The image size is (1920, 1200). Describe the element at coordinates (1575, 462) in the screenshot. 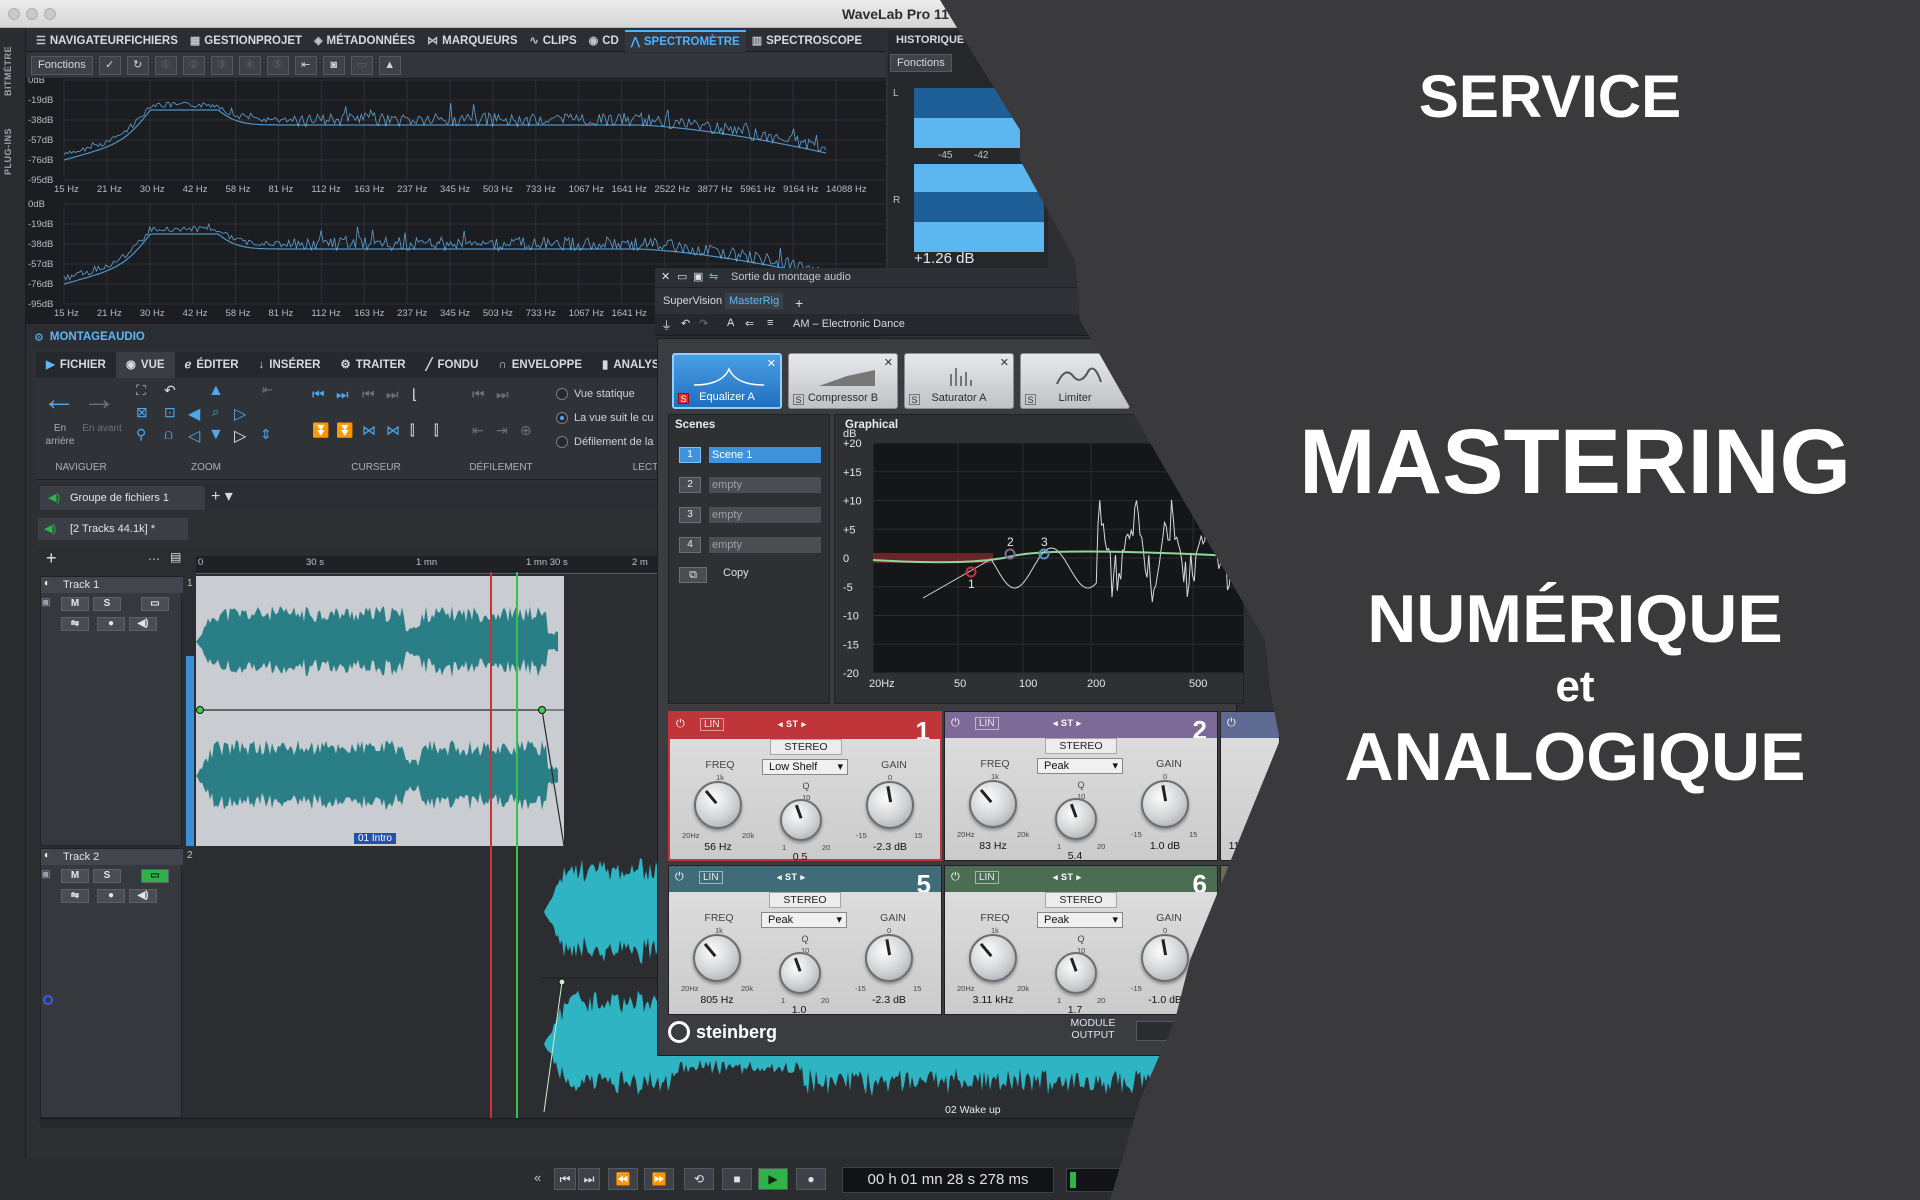

I see `promo-title-mastering: MASTERING` at that location.